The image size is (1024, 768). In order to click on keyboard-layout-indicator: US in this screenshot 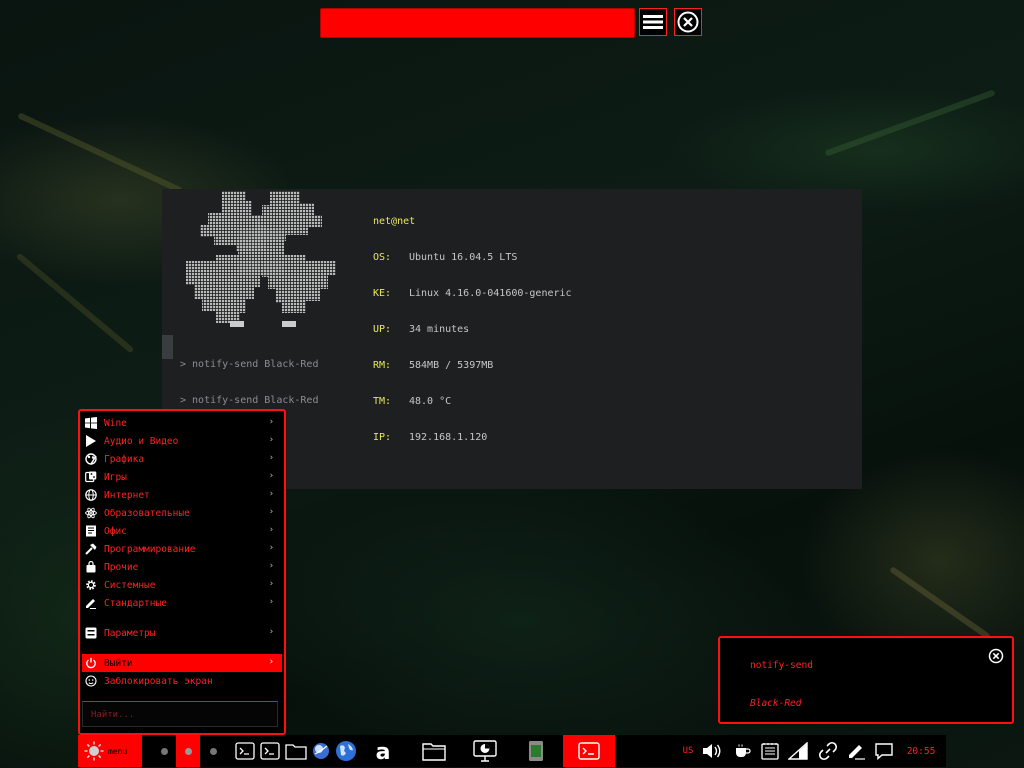, I will do `click(688, 751)`.